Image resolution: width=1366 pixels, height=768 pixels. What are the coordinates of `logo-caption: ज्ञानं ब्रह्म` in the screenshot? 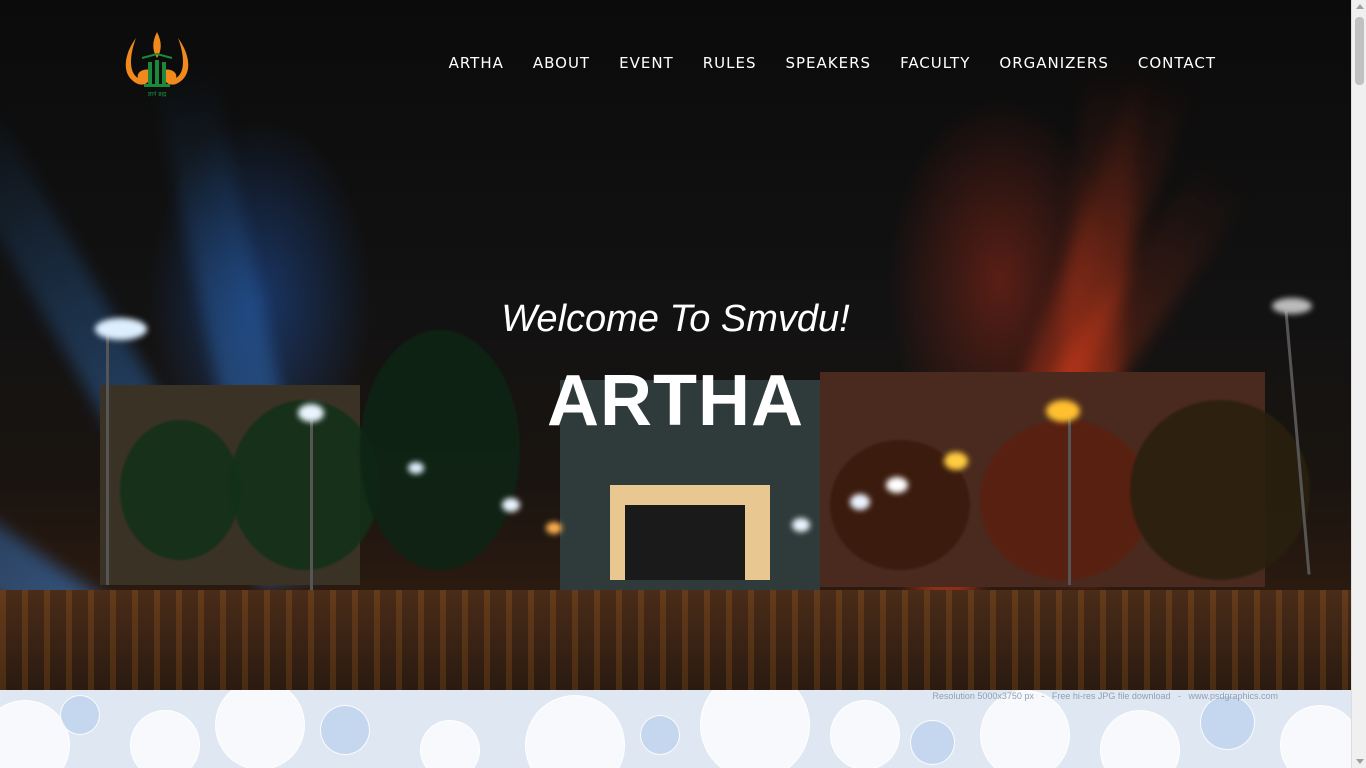 It's located at (157, 94).